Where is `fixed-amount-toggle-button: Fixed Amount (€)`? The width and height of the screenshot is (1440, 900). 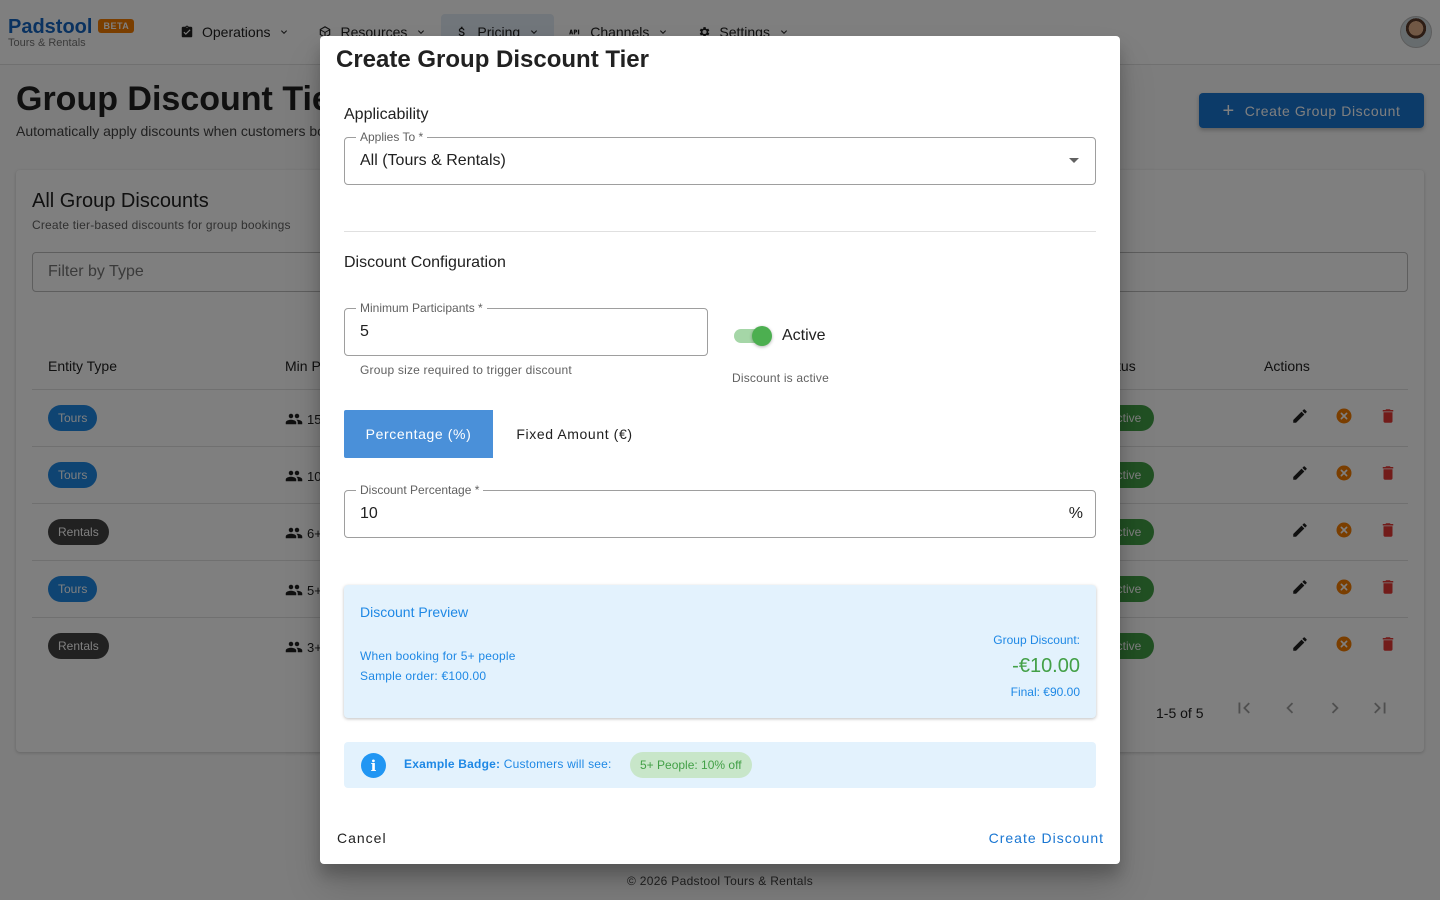 fixed-amount-toggle-button: Fixed Amount (€) is located at coordinates (574, 434).